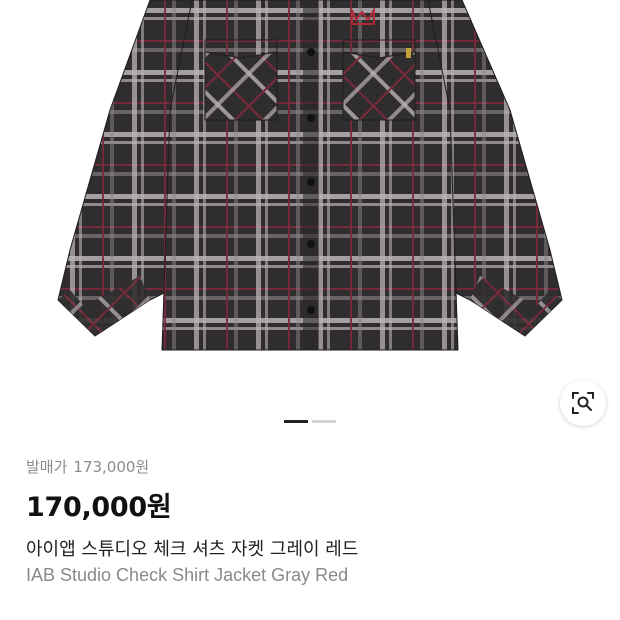 The height and width of the screenshot is (620, 620). What do you see at coordinates (47, 466) in the screenshot?
I see `release-price-label: 발매가` at bounding box center [47, 466].